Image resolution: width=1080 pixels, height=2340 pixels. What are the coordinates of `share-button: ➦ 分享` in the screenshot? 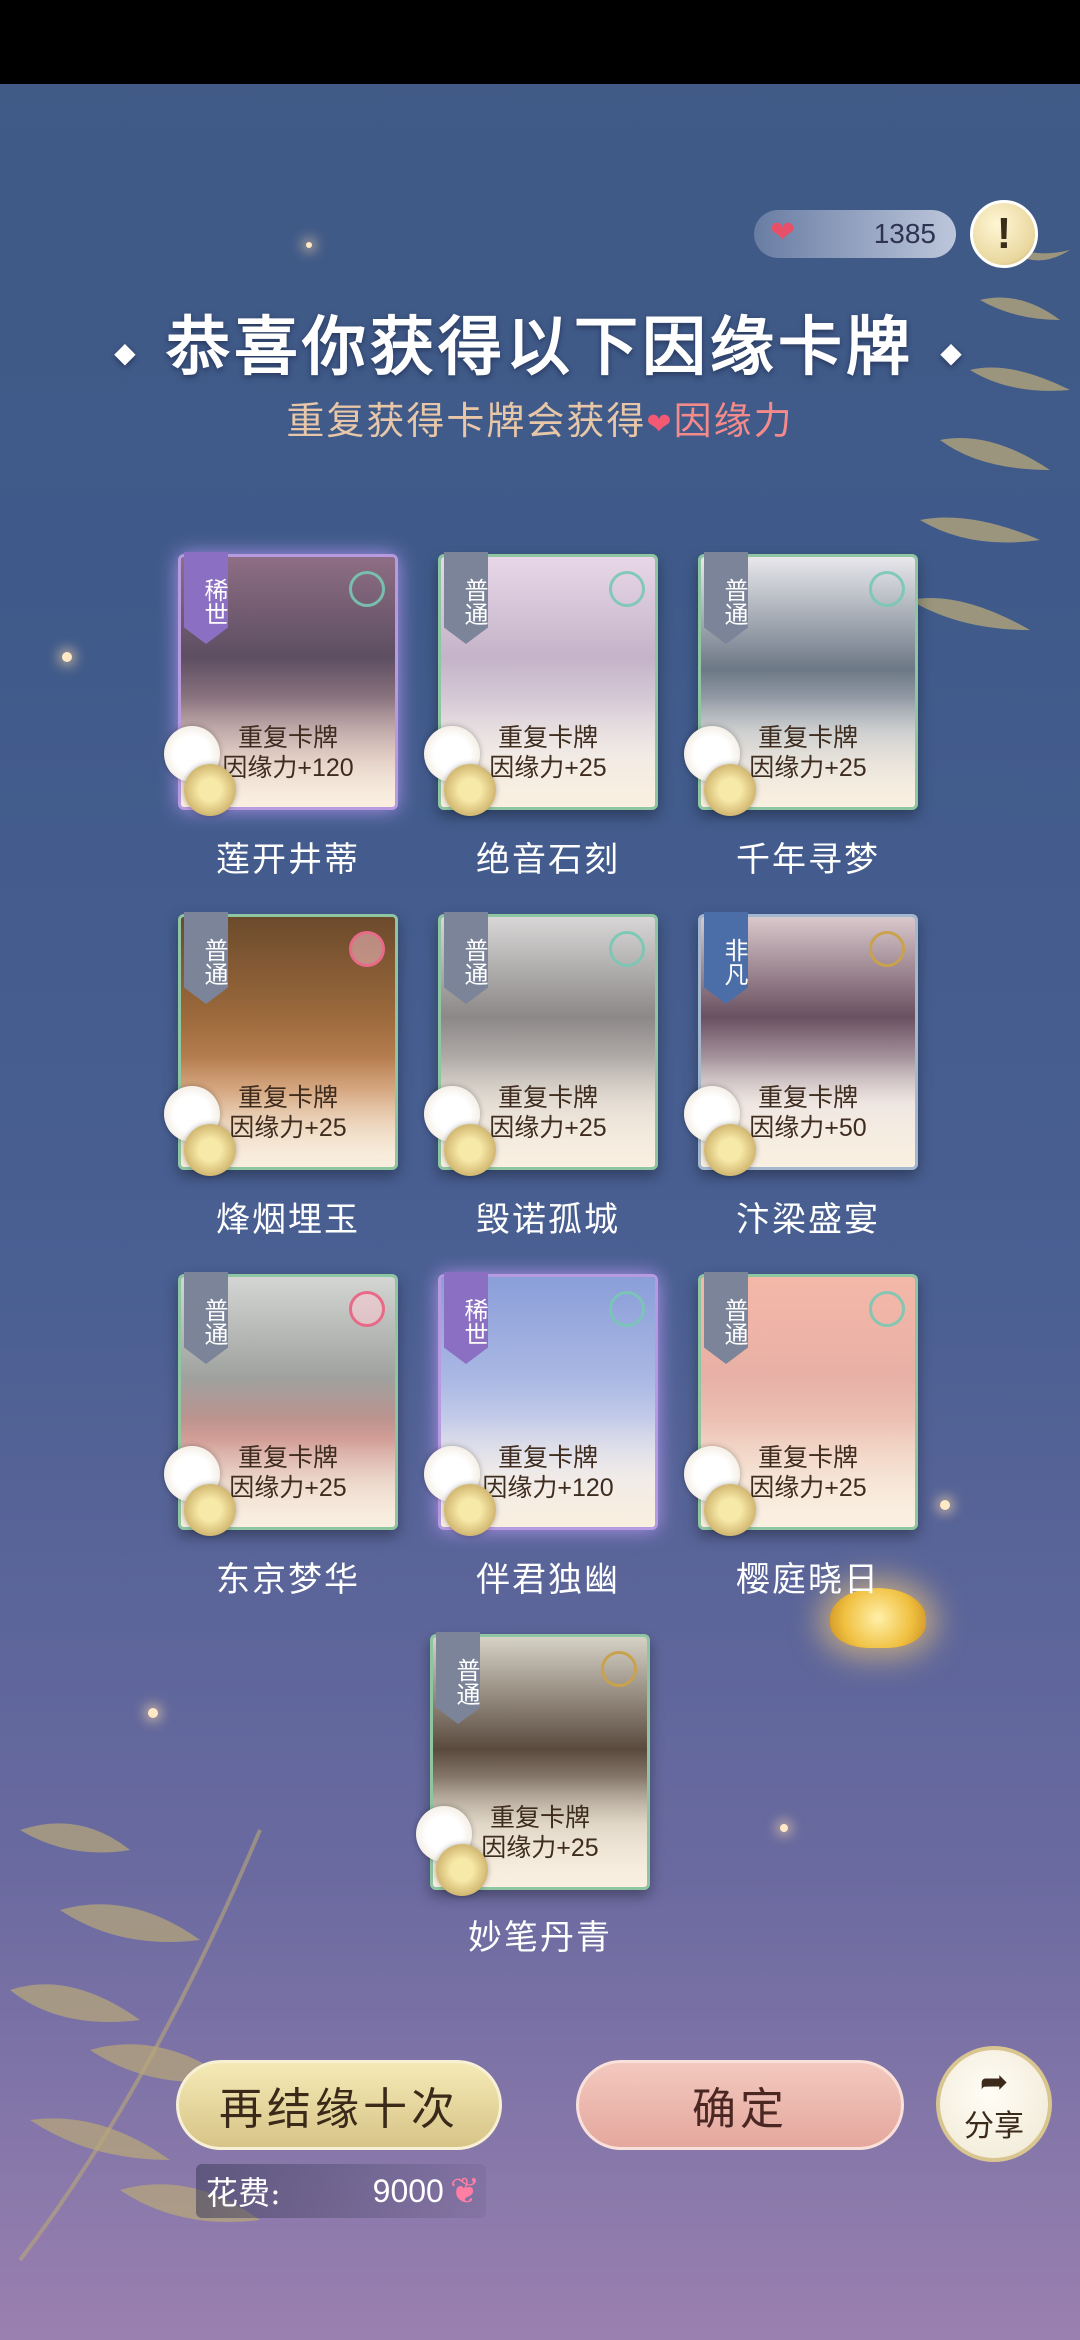 It's located at (994, 2104).